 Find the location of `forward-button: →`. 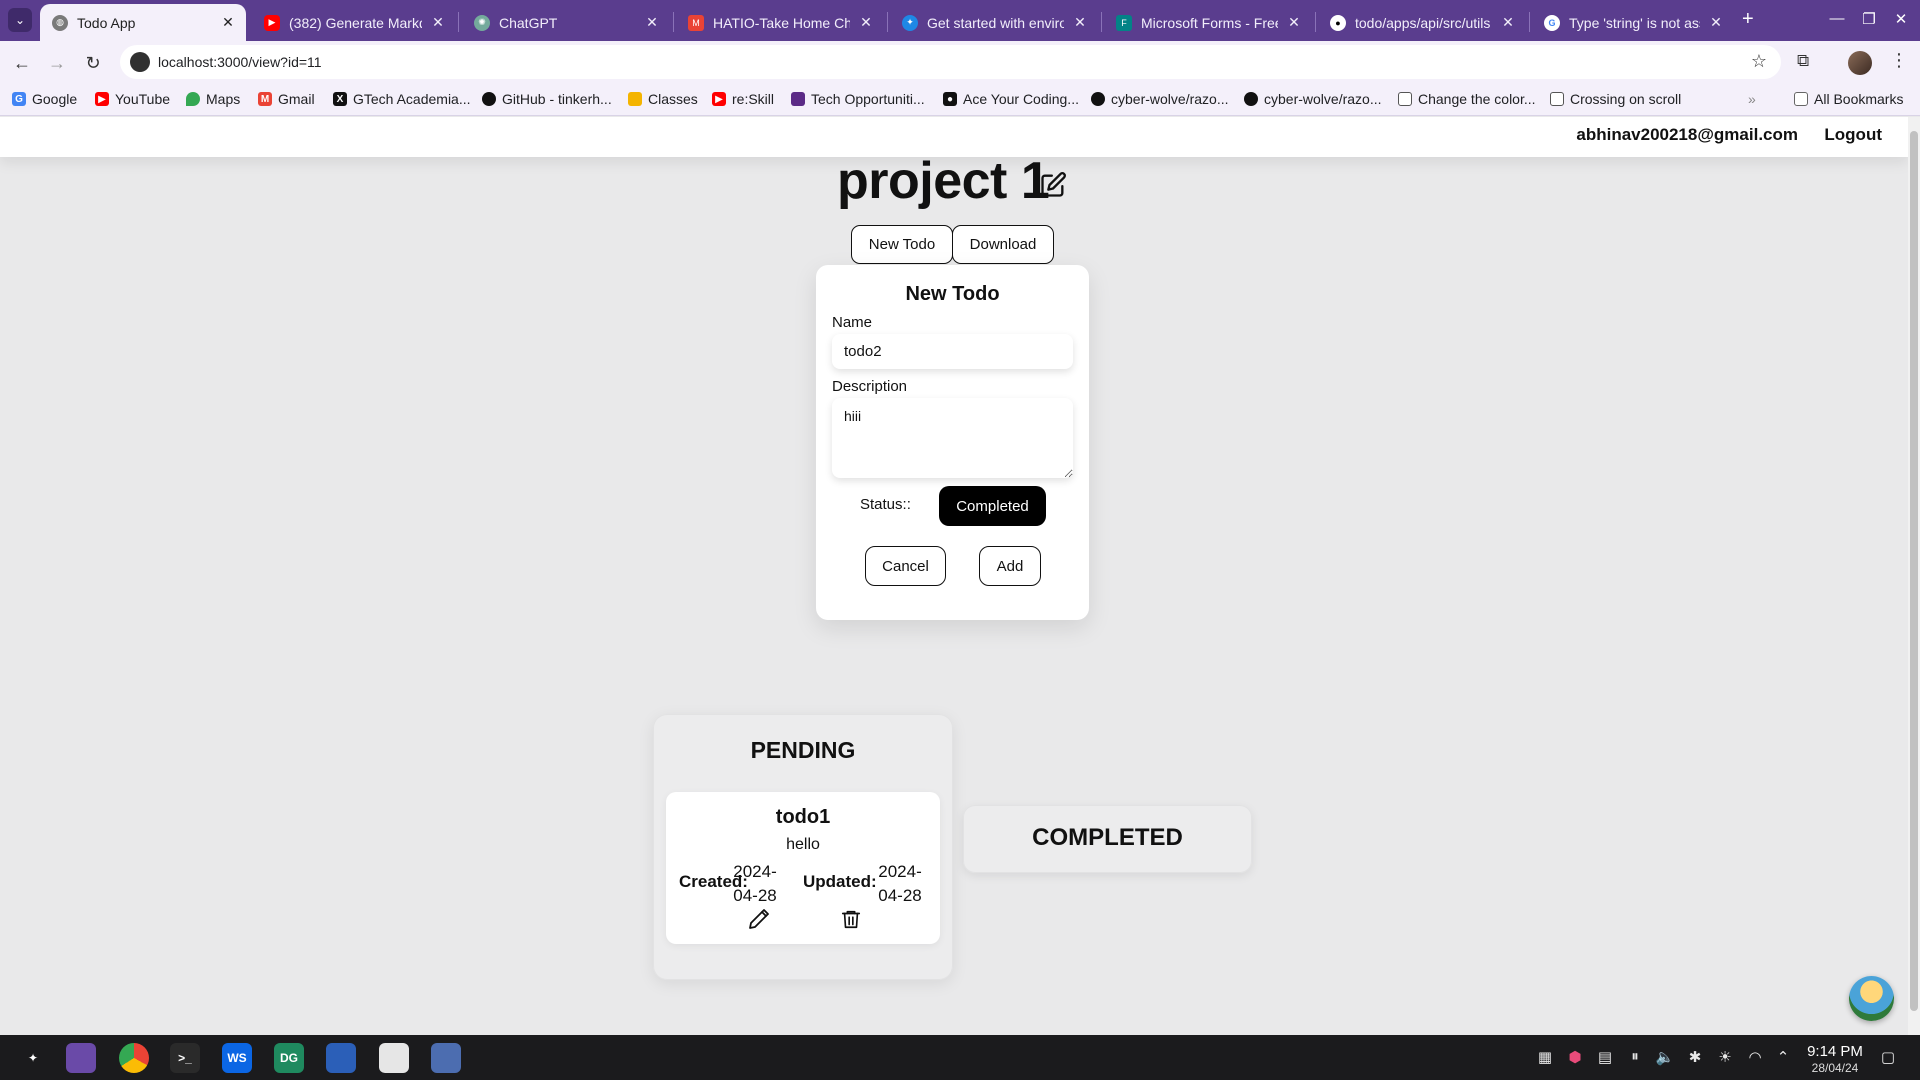

forward-button: → is located at coordinates (57, 63).